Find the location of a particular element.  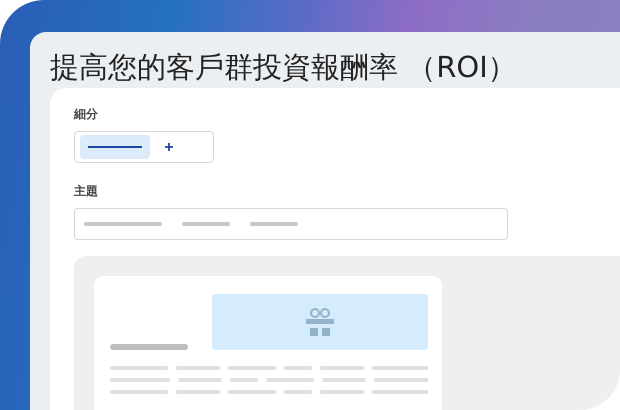

window-title: 提高您的客戶群投資報酬率 （ROI） is located at coordinates (283, 67).